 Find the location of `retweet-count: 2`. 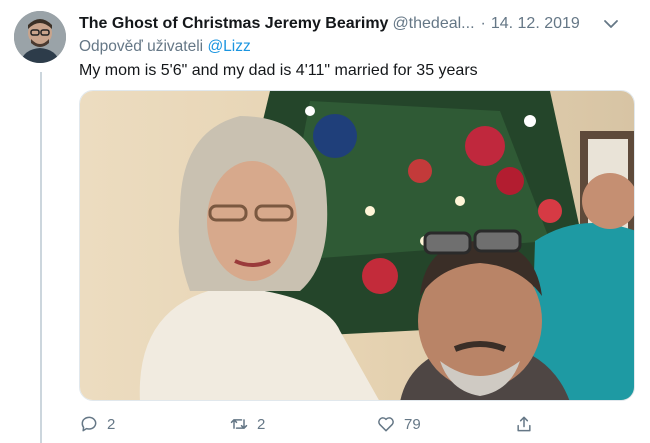

retweet-count: 2 is located at coordinates (261, 424).